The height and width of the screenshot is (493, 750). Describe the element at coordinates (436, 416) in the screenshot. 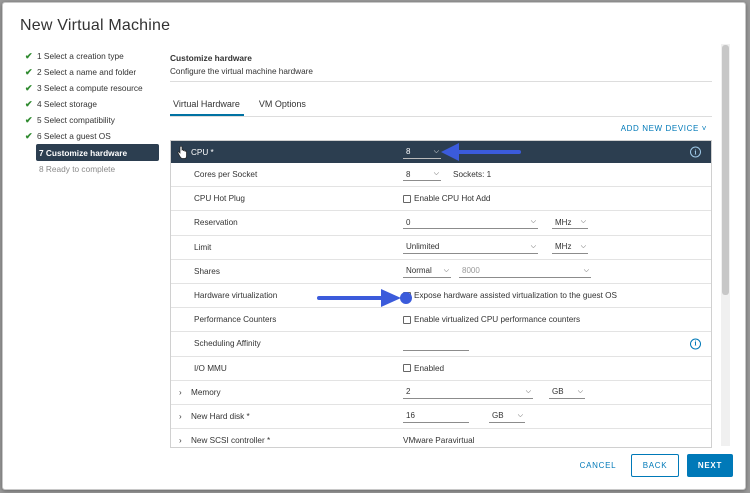

I see `hard-disk-size-input: 16` at that location.